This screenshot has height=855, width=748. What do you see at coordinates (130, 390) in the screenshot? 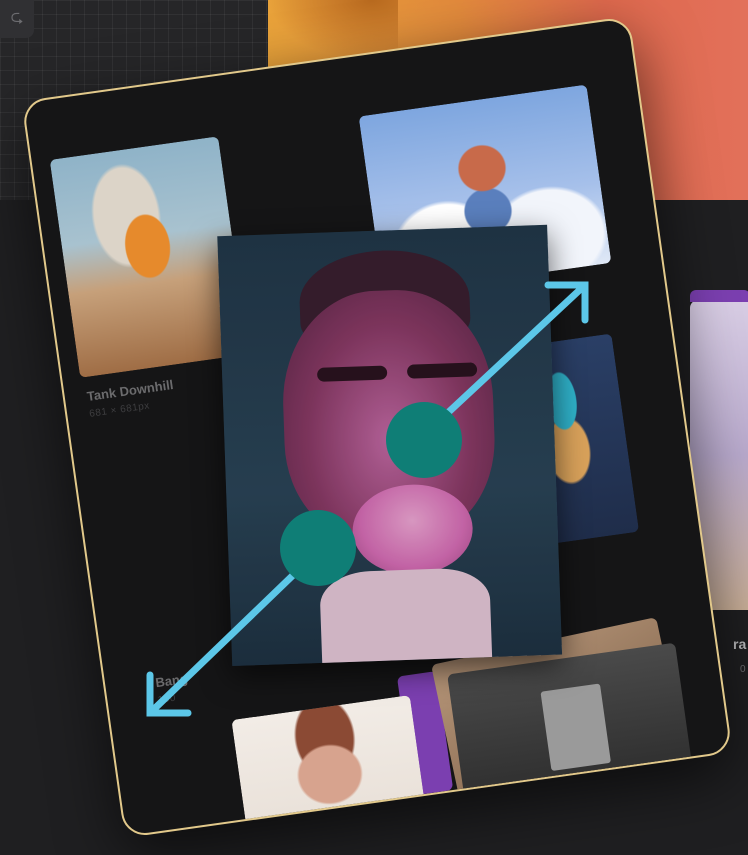
I see `artwork-title-tank-downhill: Tank Downhill` at bounding box center [130, 390].